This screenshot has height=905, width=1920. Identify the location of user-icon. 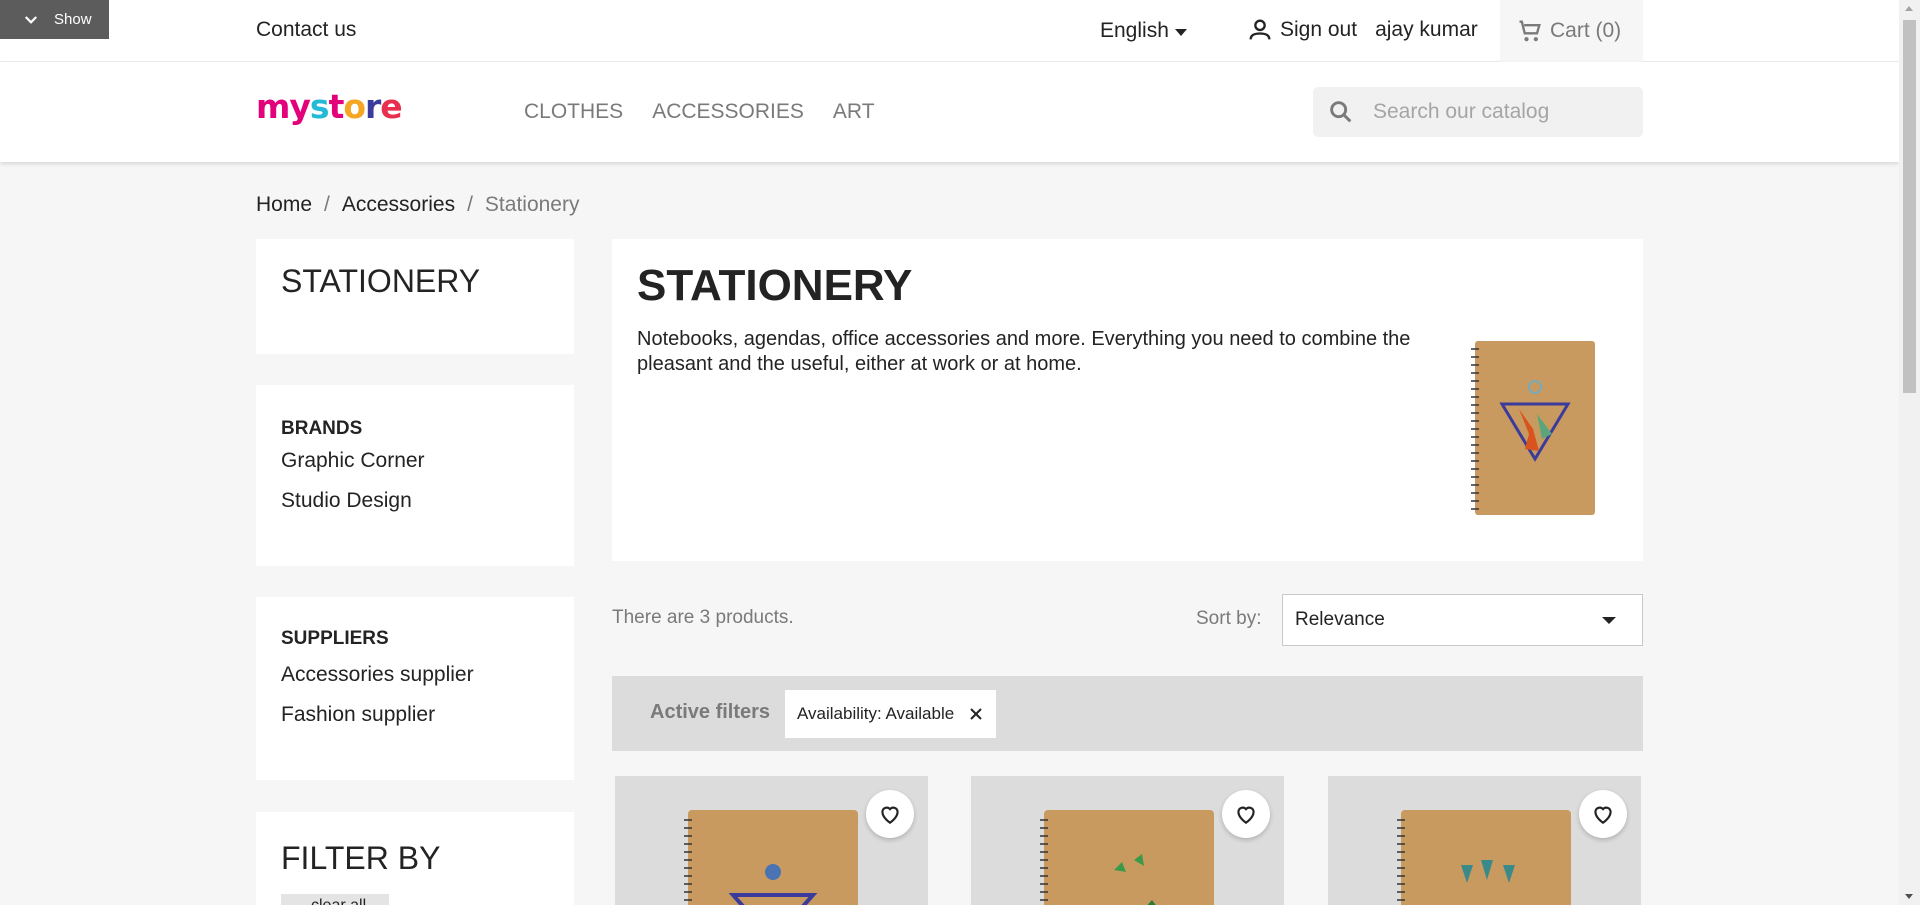
(1260, 29).